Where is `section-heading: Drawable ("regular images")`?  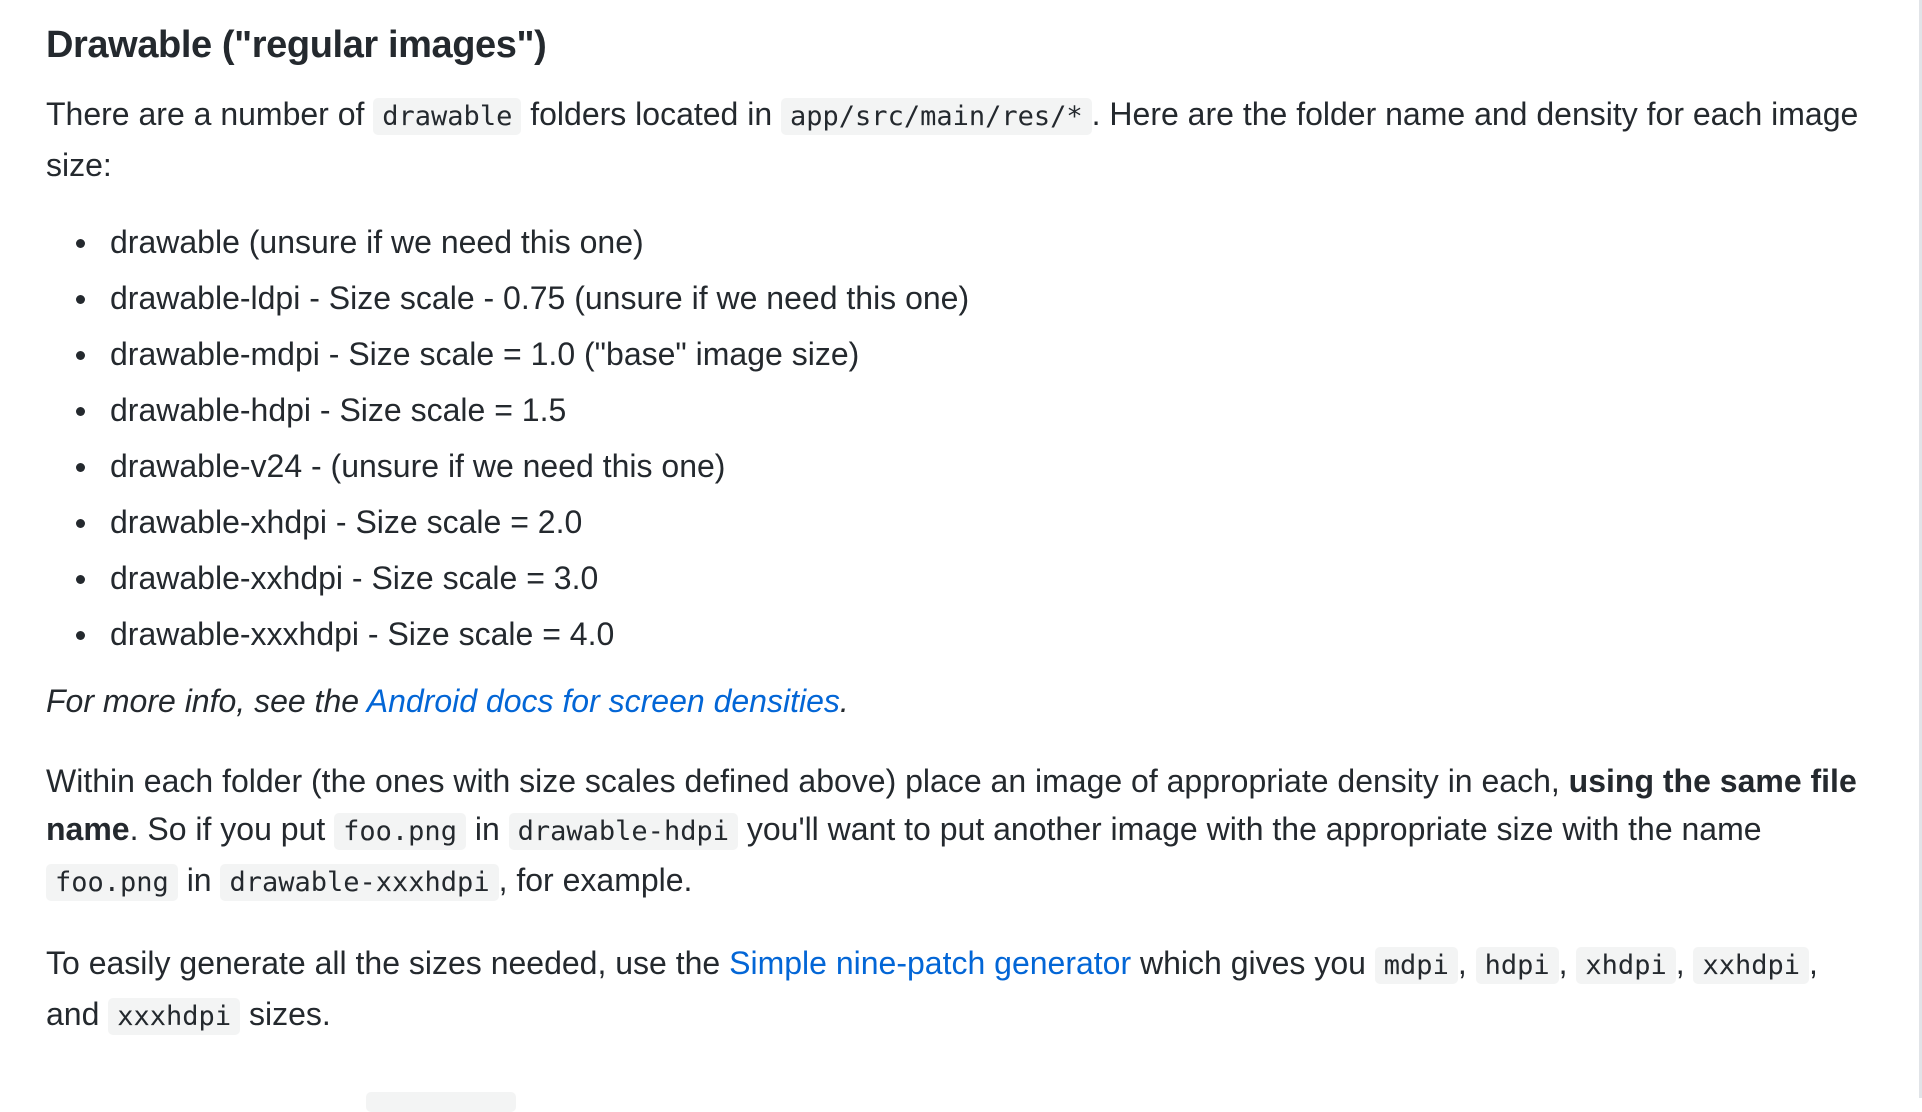
section-heading: Drawable ("regular images") is located at coordinates (296, 45).